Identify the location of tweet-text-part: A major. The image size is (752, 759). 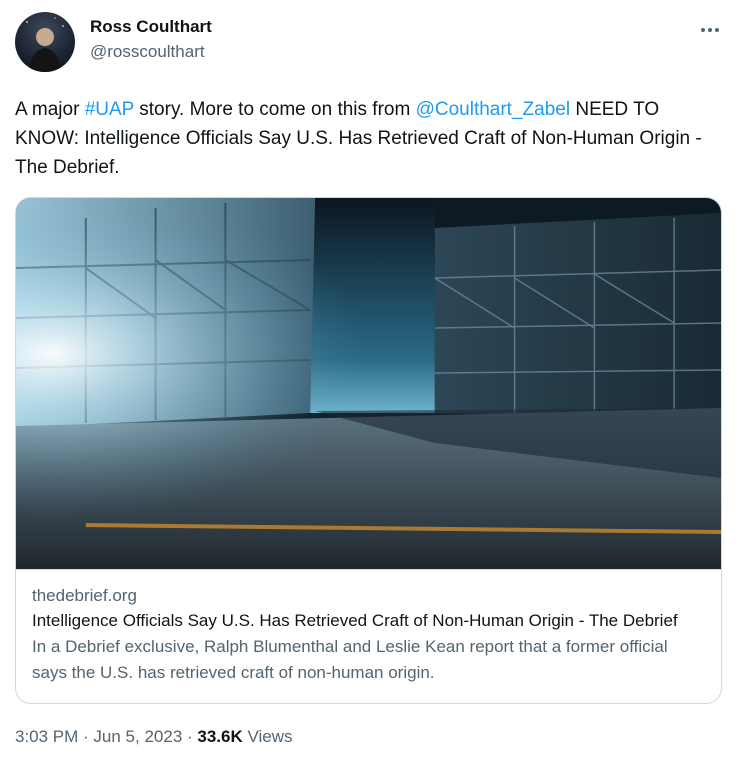
(50, 109).